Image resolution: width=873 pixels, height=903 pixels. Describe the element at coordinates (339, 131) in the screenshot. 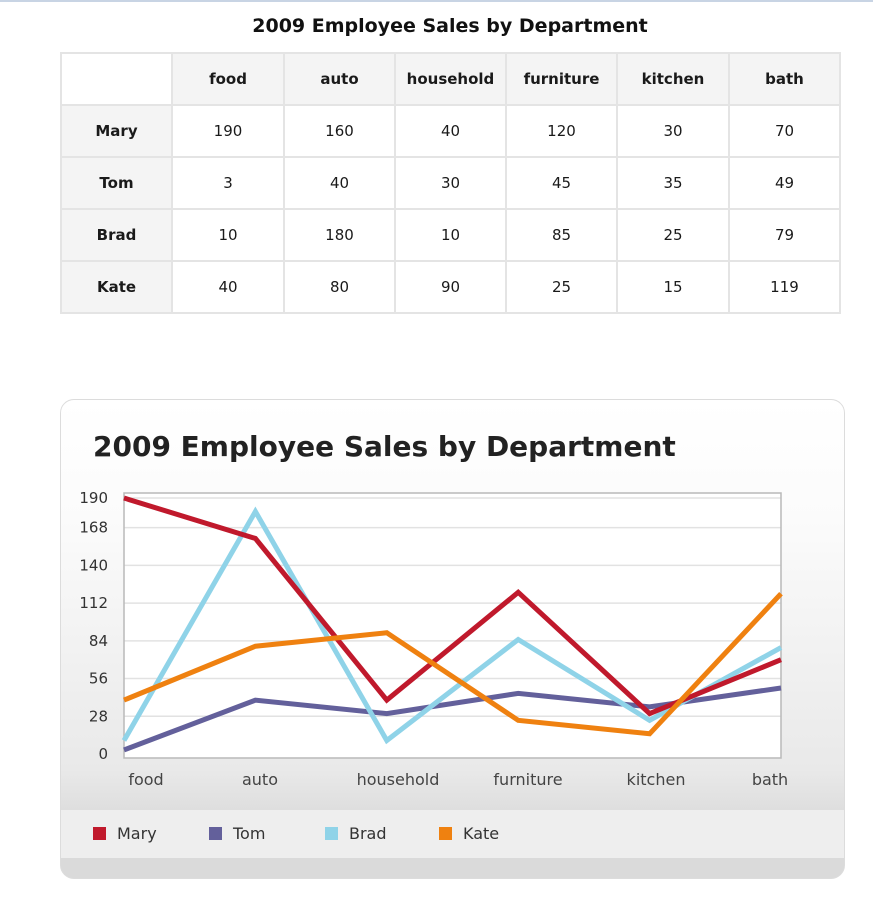

I see `table-cell: 160` at that location.